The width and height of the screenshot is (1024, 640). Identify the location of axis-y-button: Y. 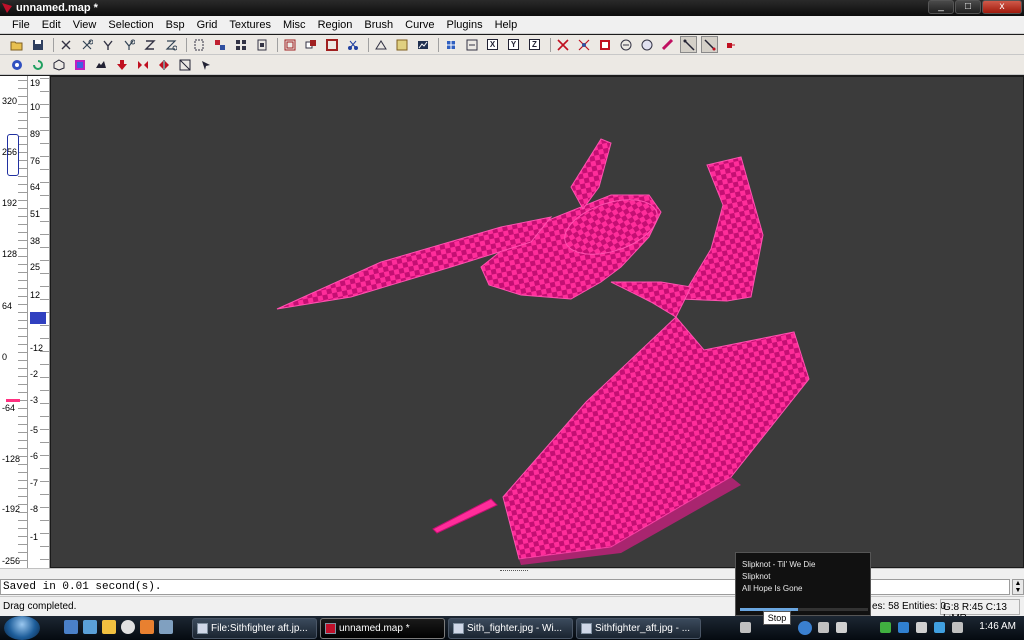
(513, 44).